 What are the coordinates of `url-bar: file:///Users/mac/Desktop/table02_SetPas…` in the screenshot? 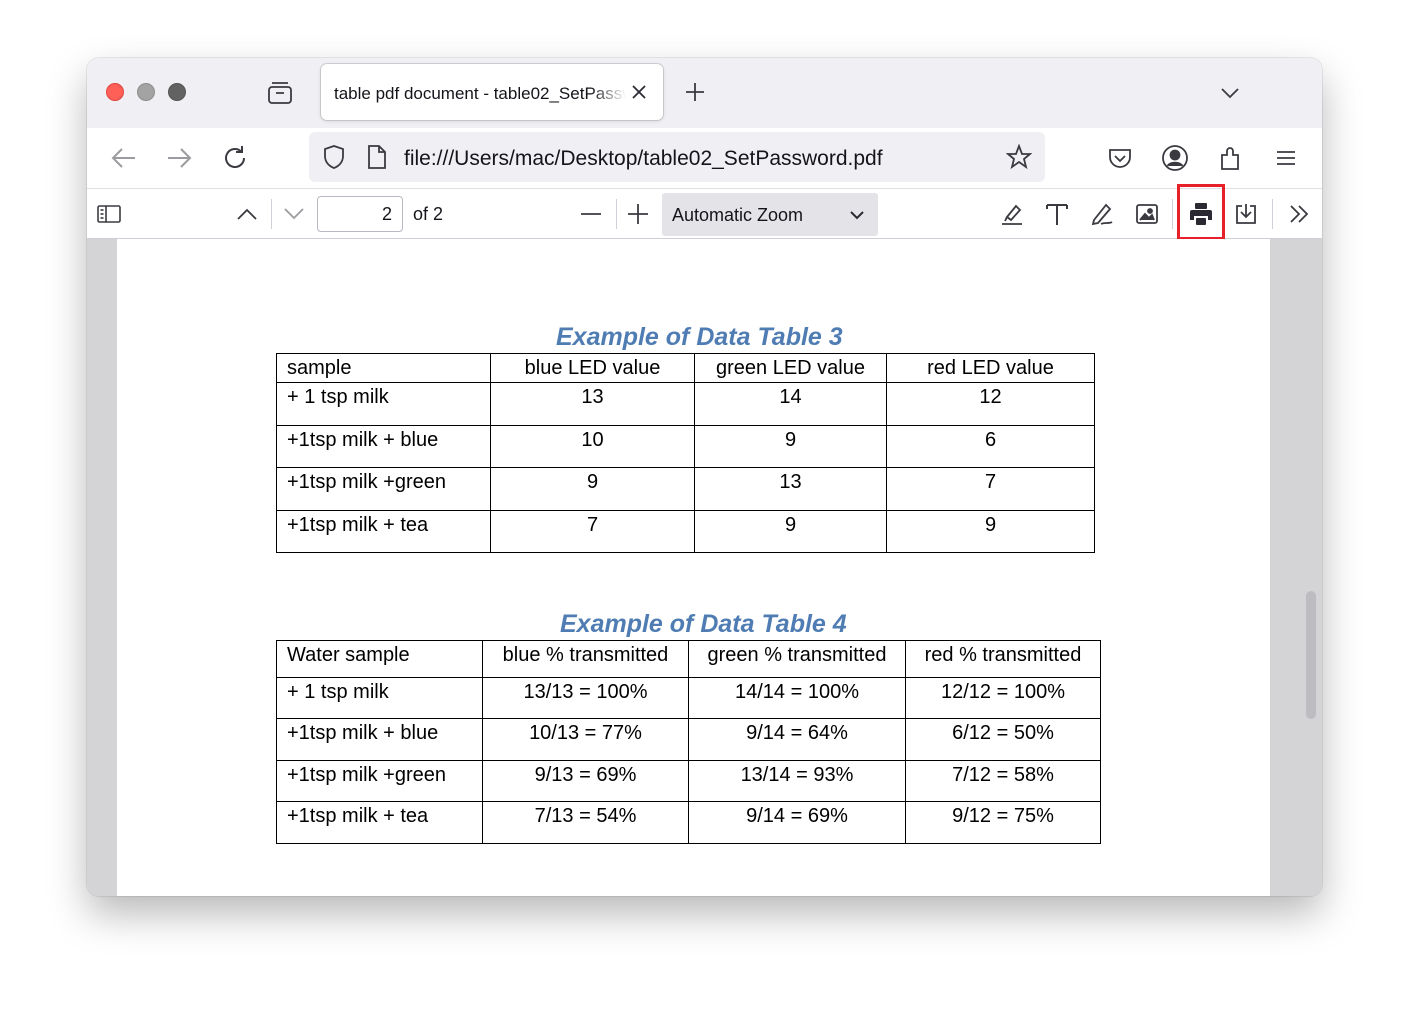 It's located at (677, 157).